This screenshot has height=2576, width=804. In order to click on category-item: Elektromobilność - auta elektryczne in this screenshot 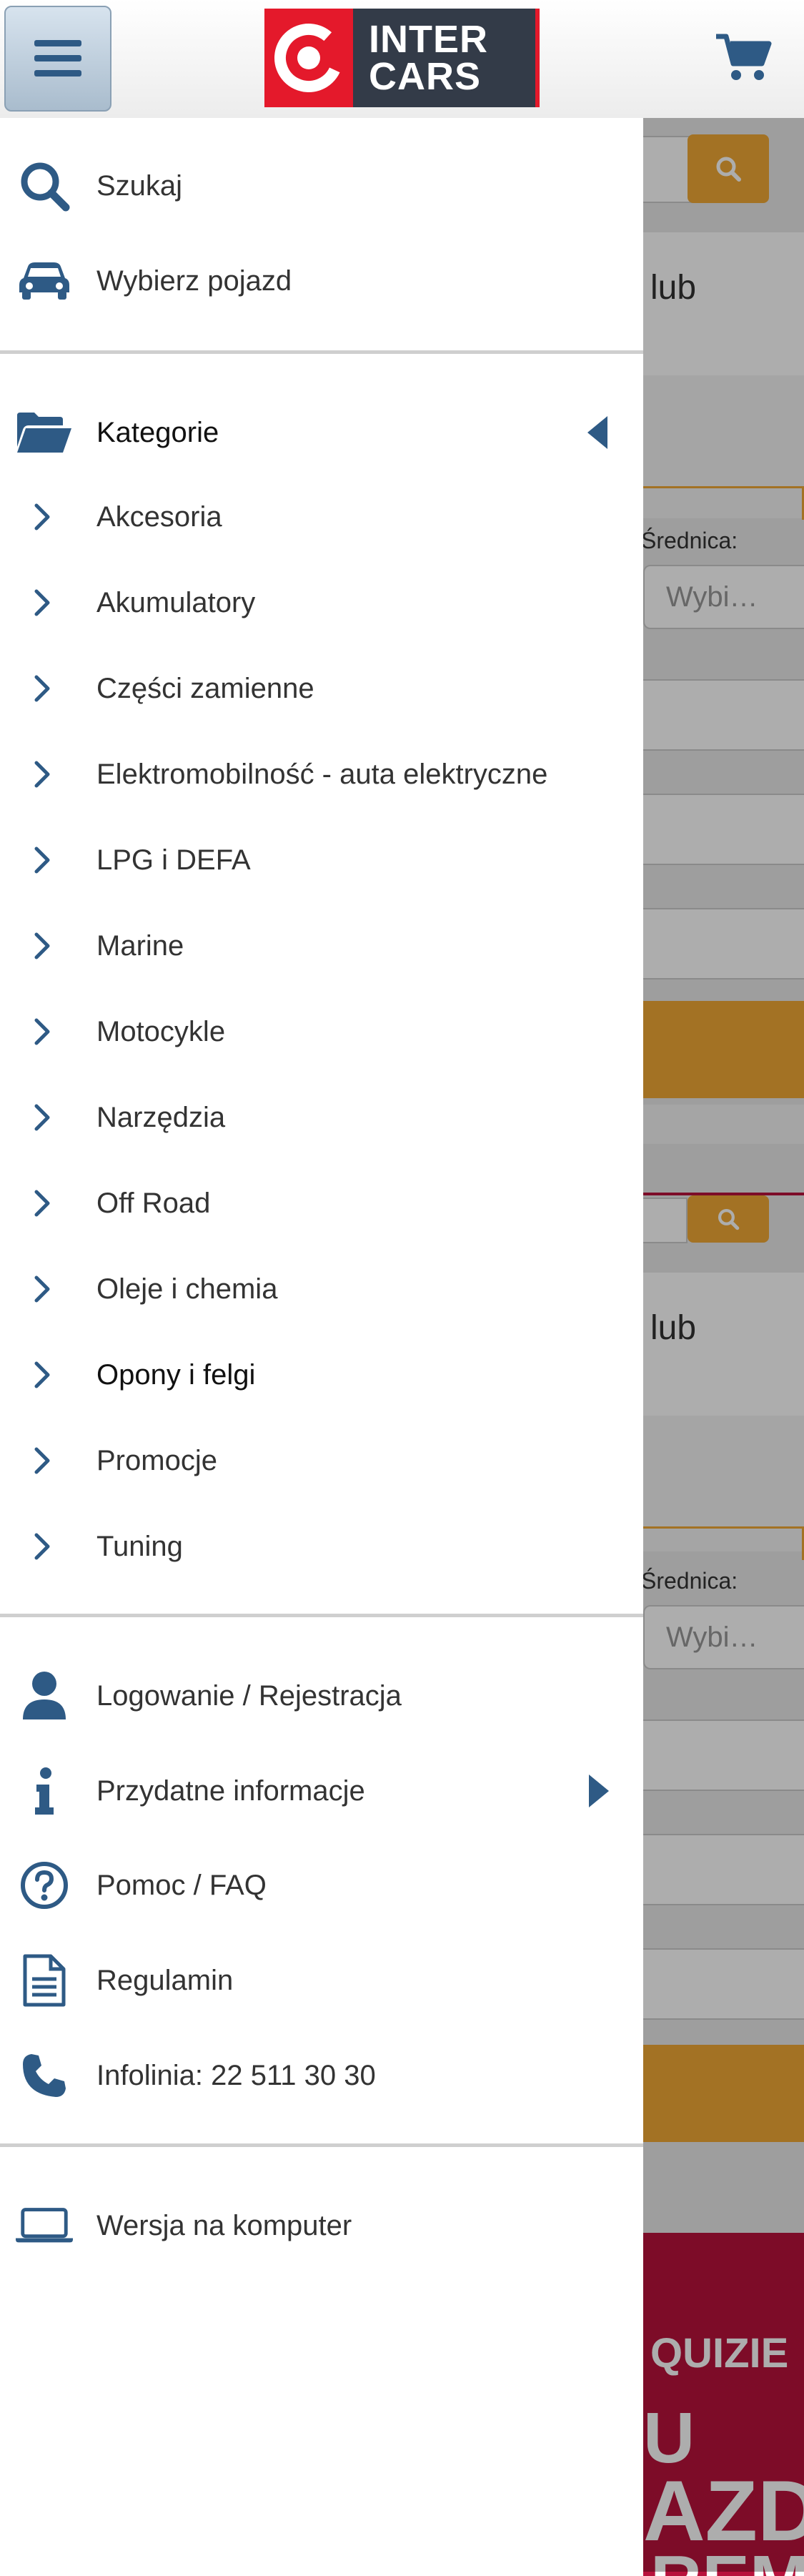, I will do `click(321, 774)`.